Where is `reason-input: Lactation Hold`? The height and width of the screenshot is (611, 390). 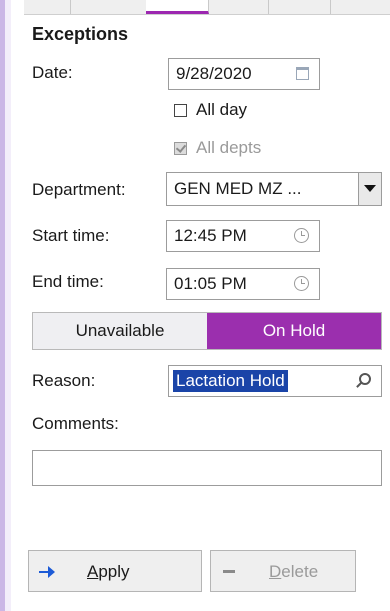 reason-input: Lactation Hold is located at coordinates (275, 381).